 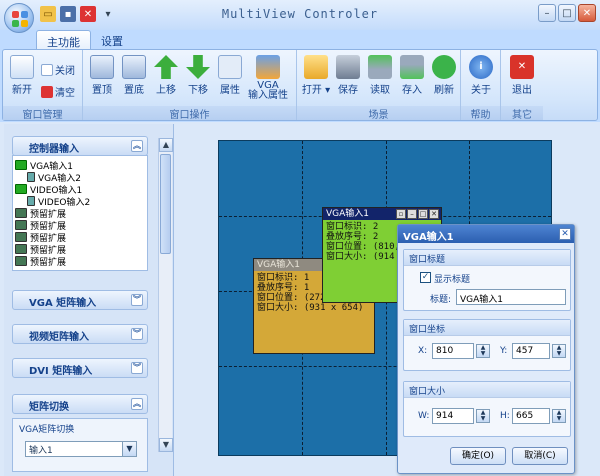 What do you see at coordinates (487, 280) in the screenshot?
I see `title-fieldset: 窗口标题 ✓ 显示标题 标题: VGA输入1` at bounding box center [487, 280].